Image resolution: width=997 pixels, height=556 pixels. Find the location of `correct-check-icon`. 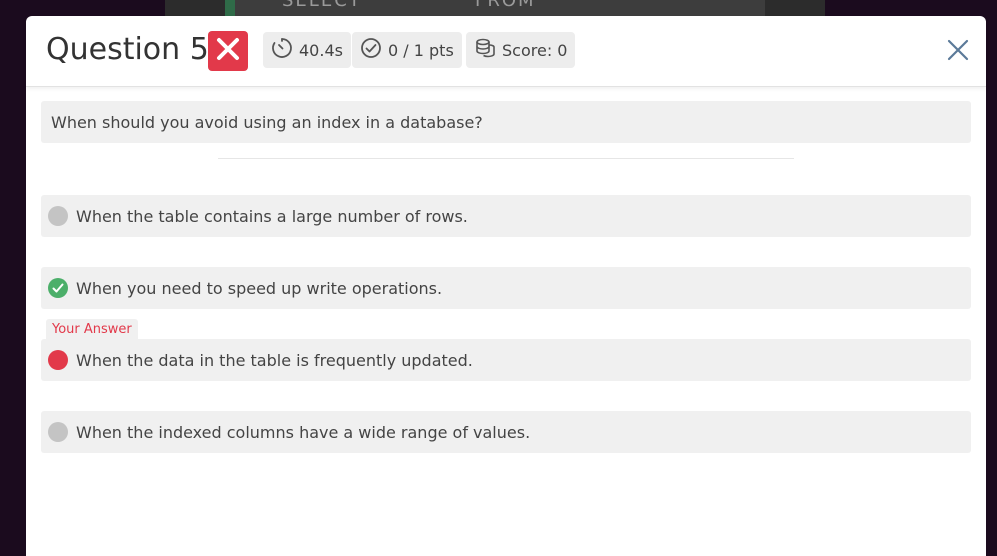

correct-check-icon is located at coordinates (58, 288).